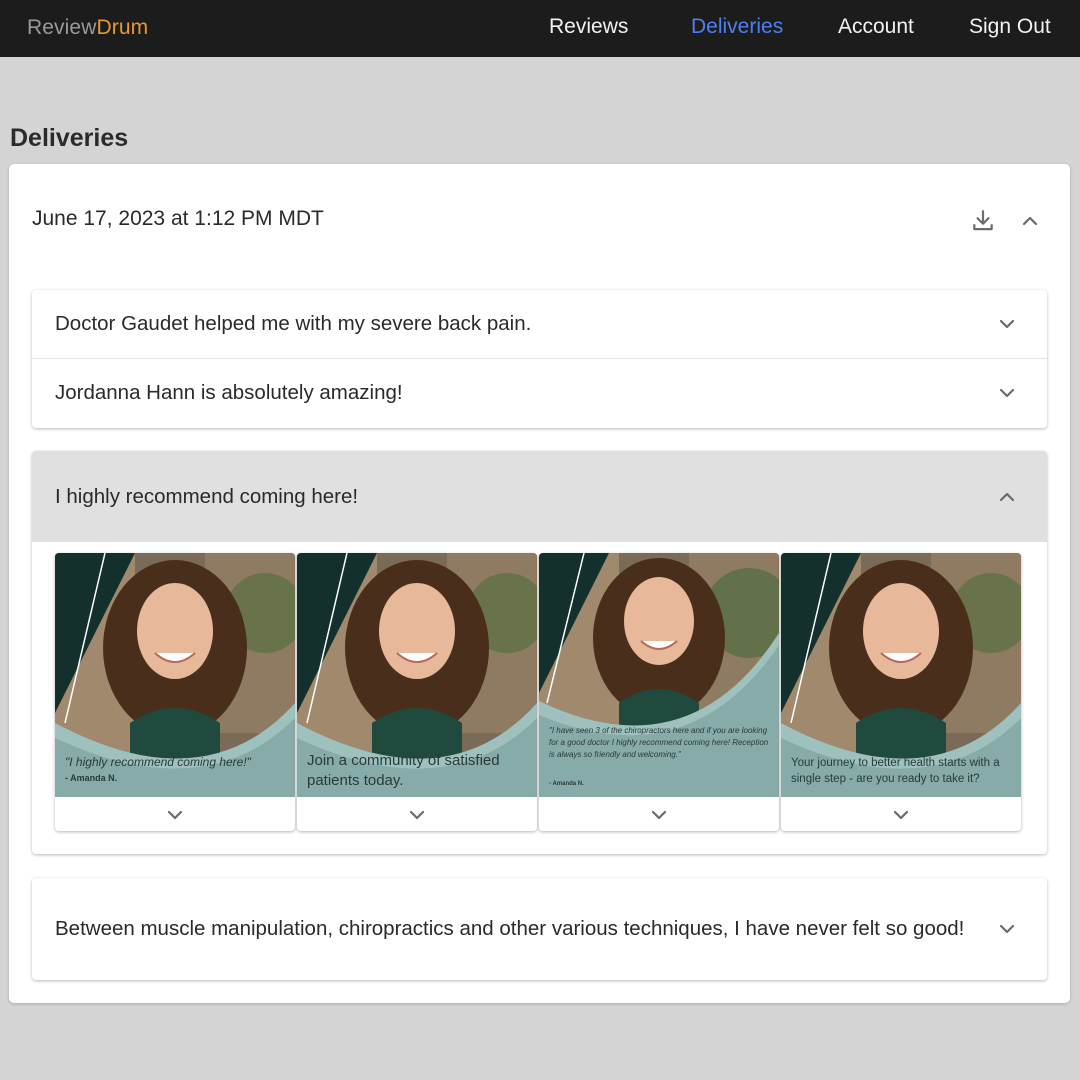  I want to click on brand-logo: ReviewDrum, so click(87, 28).